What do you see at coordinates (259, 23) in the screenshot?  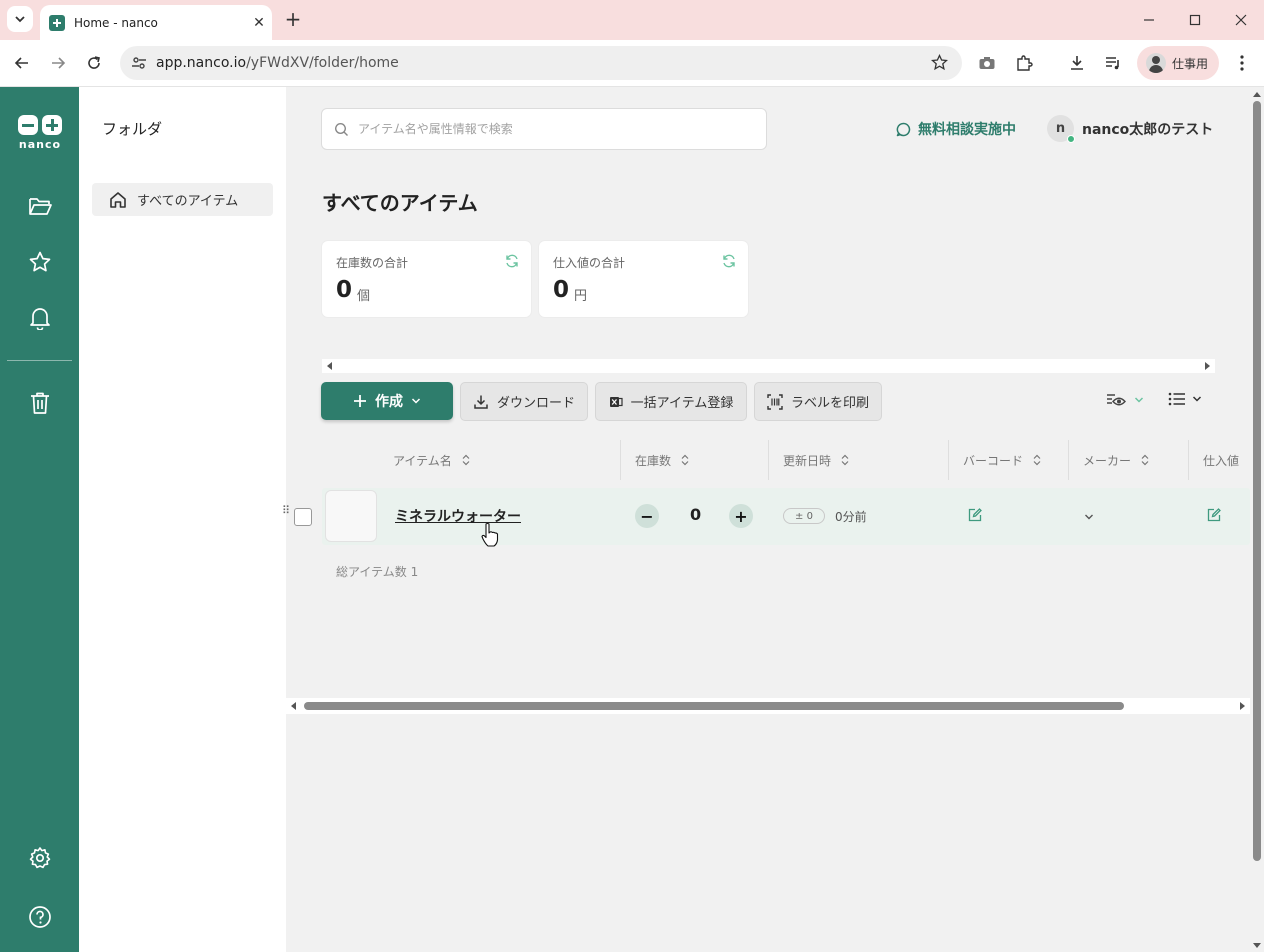 I see `tab-close-icon: ✕` at bounding box center [259, 23].